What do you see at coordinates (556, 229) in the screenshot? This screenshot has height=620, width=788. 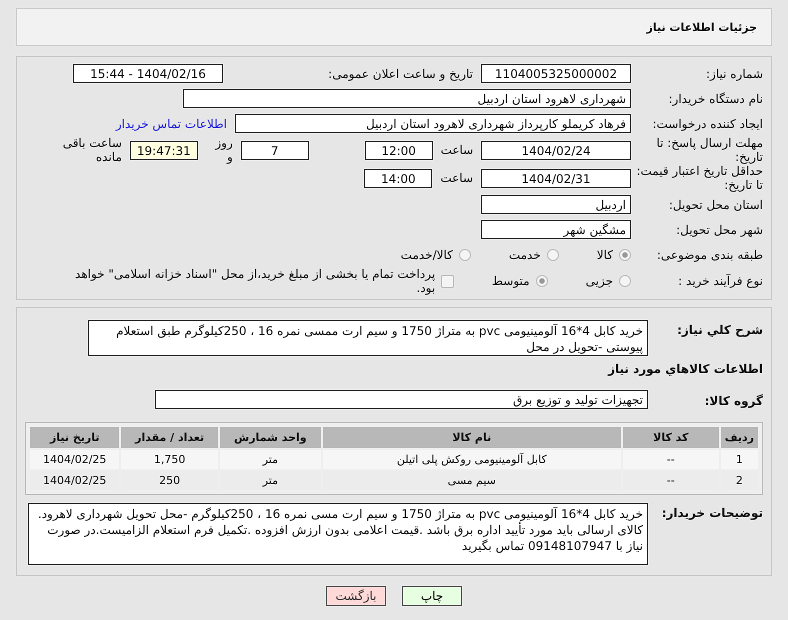 I see `city-field: مشگین شهر` at bounding box center [556, 229].